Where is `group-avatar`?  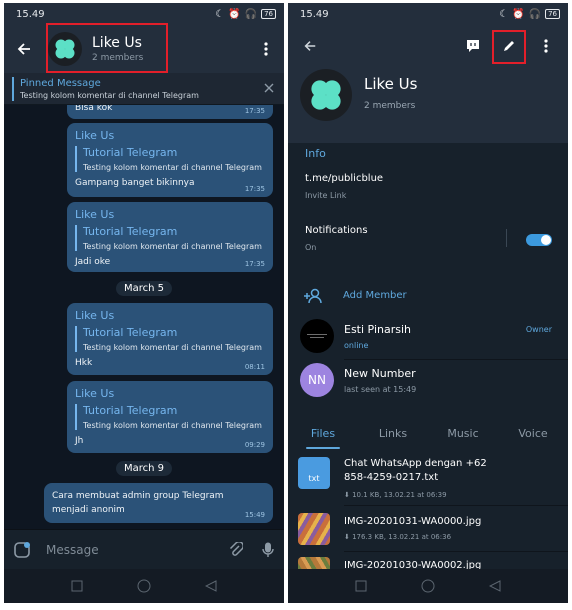
group-avatar is located at coordinates (326, 95).